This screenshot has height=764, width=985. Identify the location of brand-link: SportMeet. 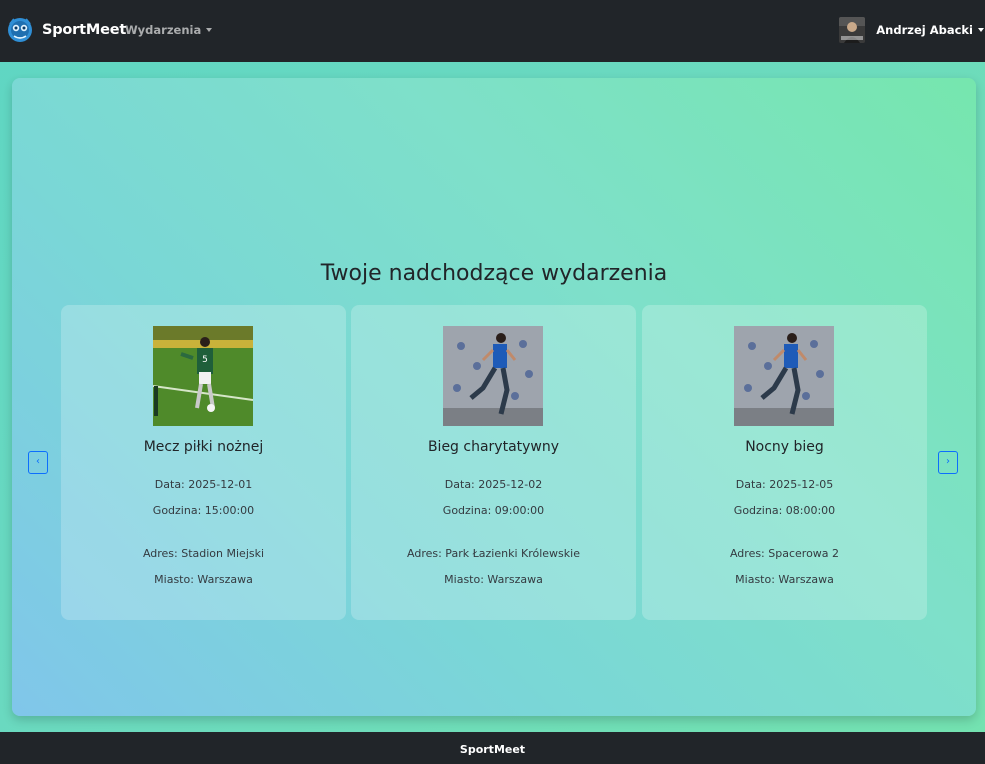
(66, 30).